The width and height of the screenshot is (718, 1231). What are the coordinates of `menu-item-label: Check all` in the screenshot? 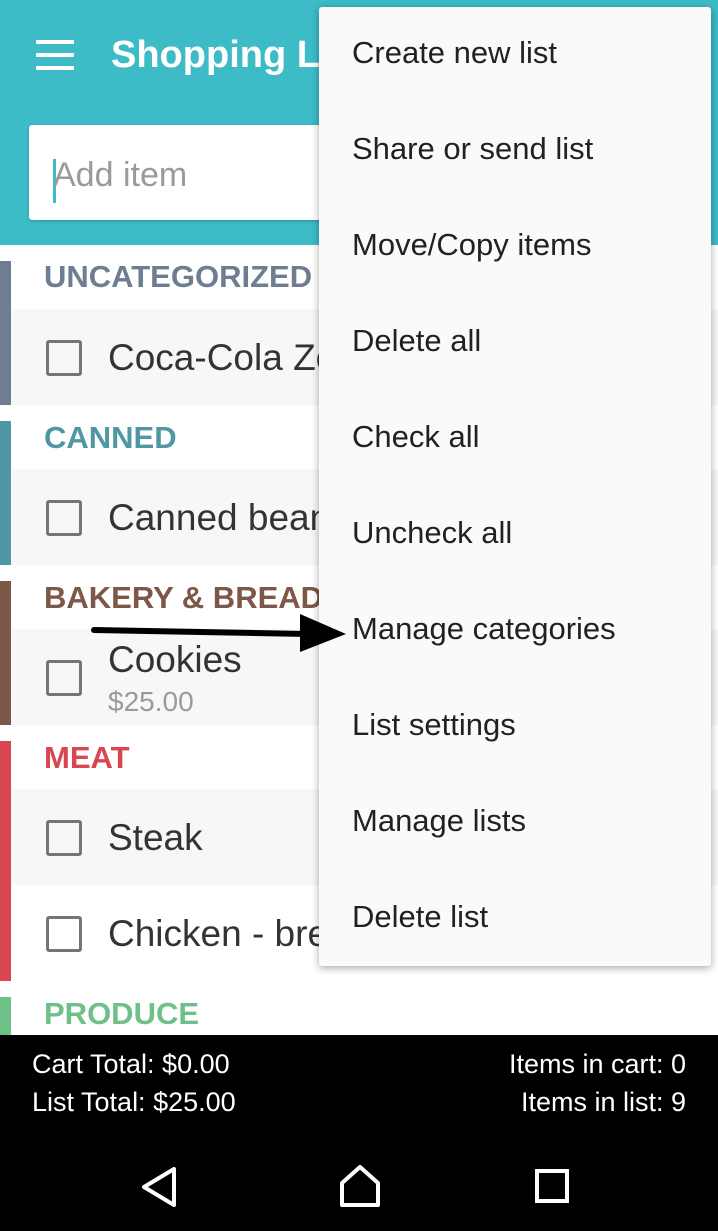 It's located at (416, 436).